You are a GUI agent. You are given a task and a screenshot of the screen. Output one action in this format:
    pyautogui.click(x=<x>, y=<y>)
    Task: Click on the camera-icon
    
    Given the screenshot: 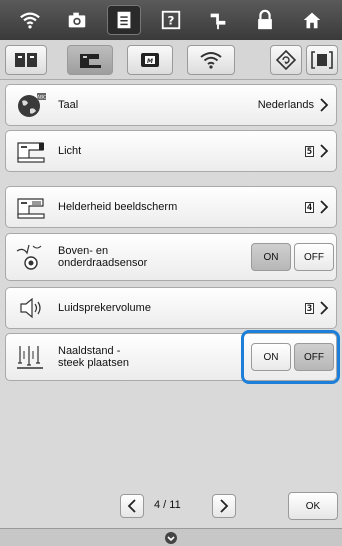 What is the action you would take?
    pyautogui.click(x=77, y=20)
    